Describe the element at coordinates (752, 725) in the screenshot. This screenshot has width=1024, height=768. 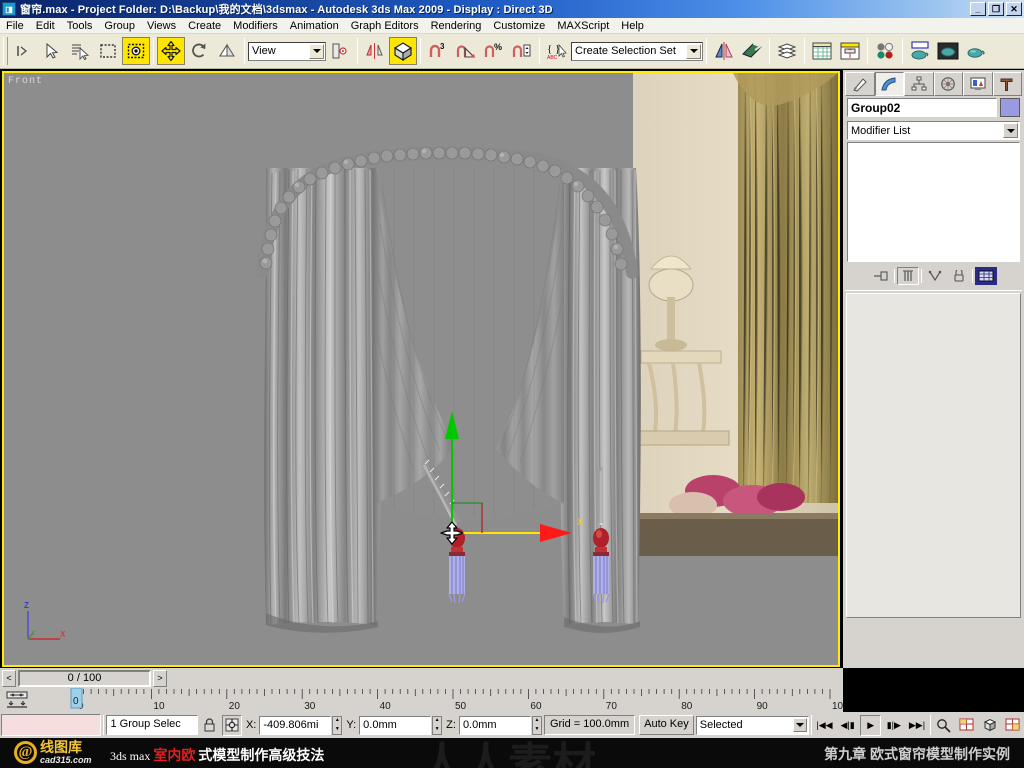
I see `key-filter-dropdown: Selected` at that location.